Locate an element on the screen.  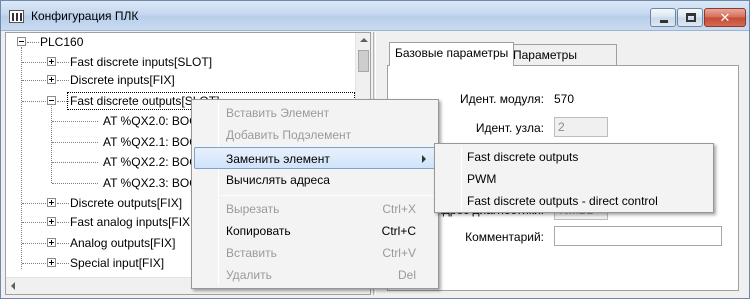
menu-delete: Удалить Del is located at coordinates (315, 275).